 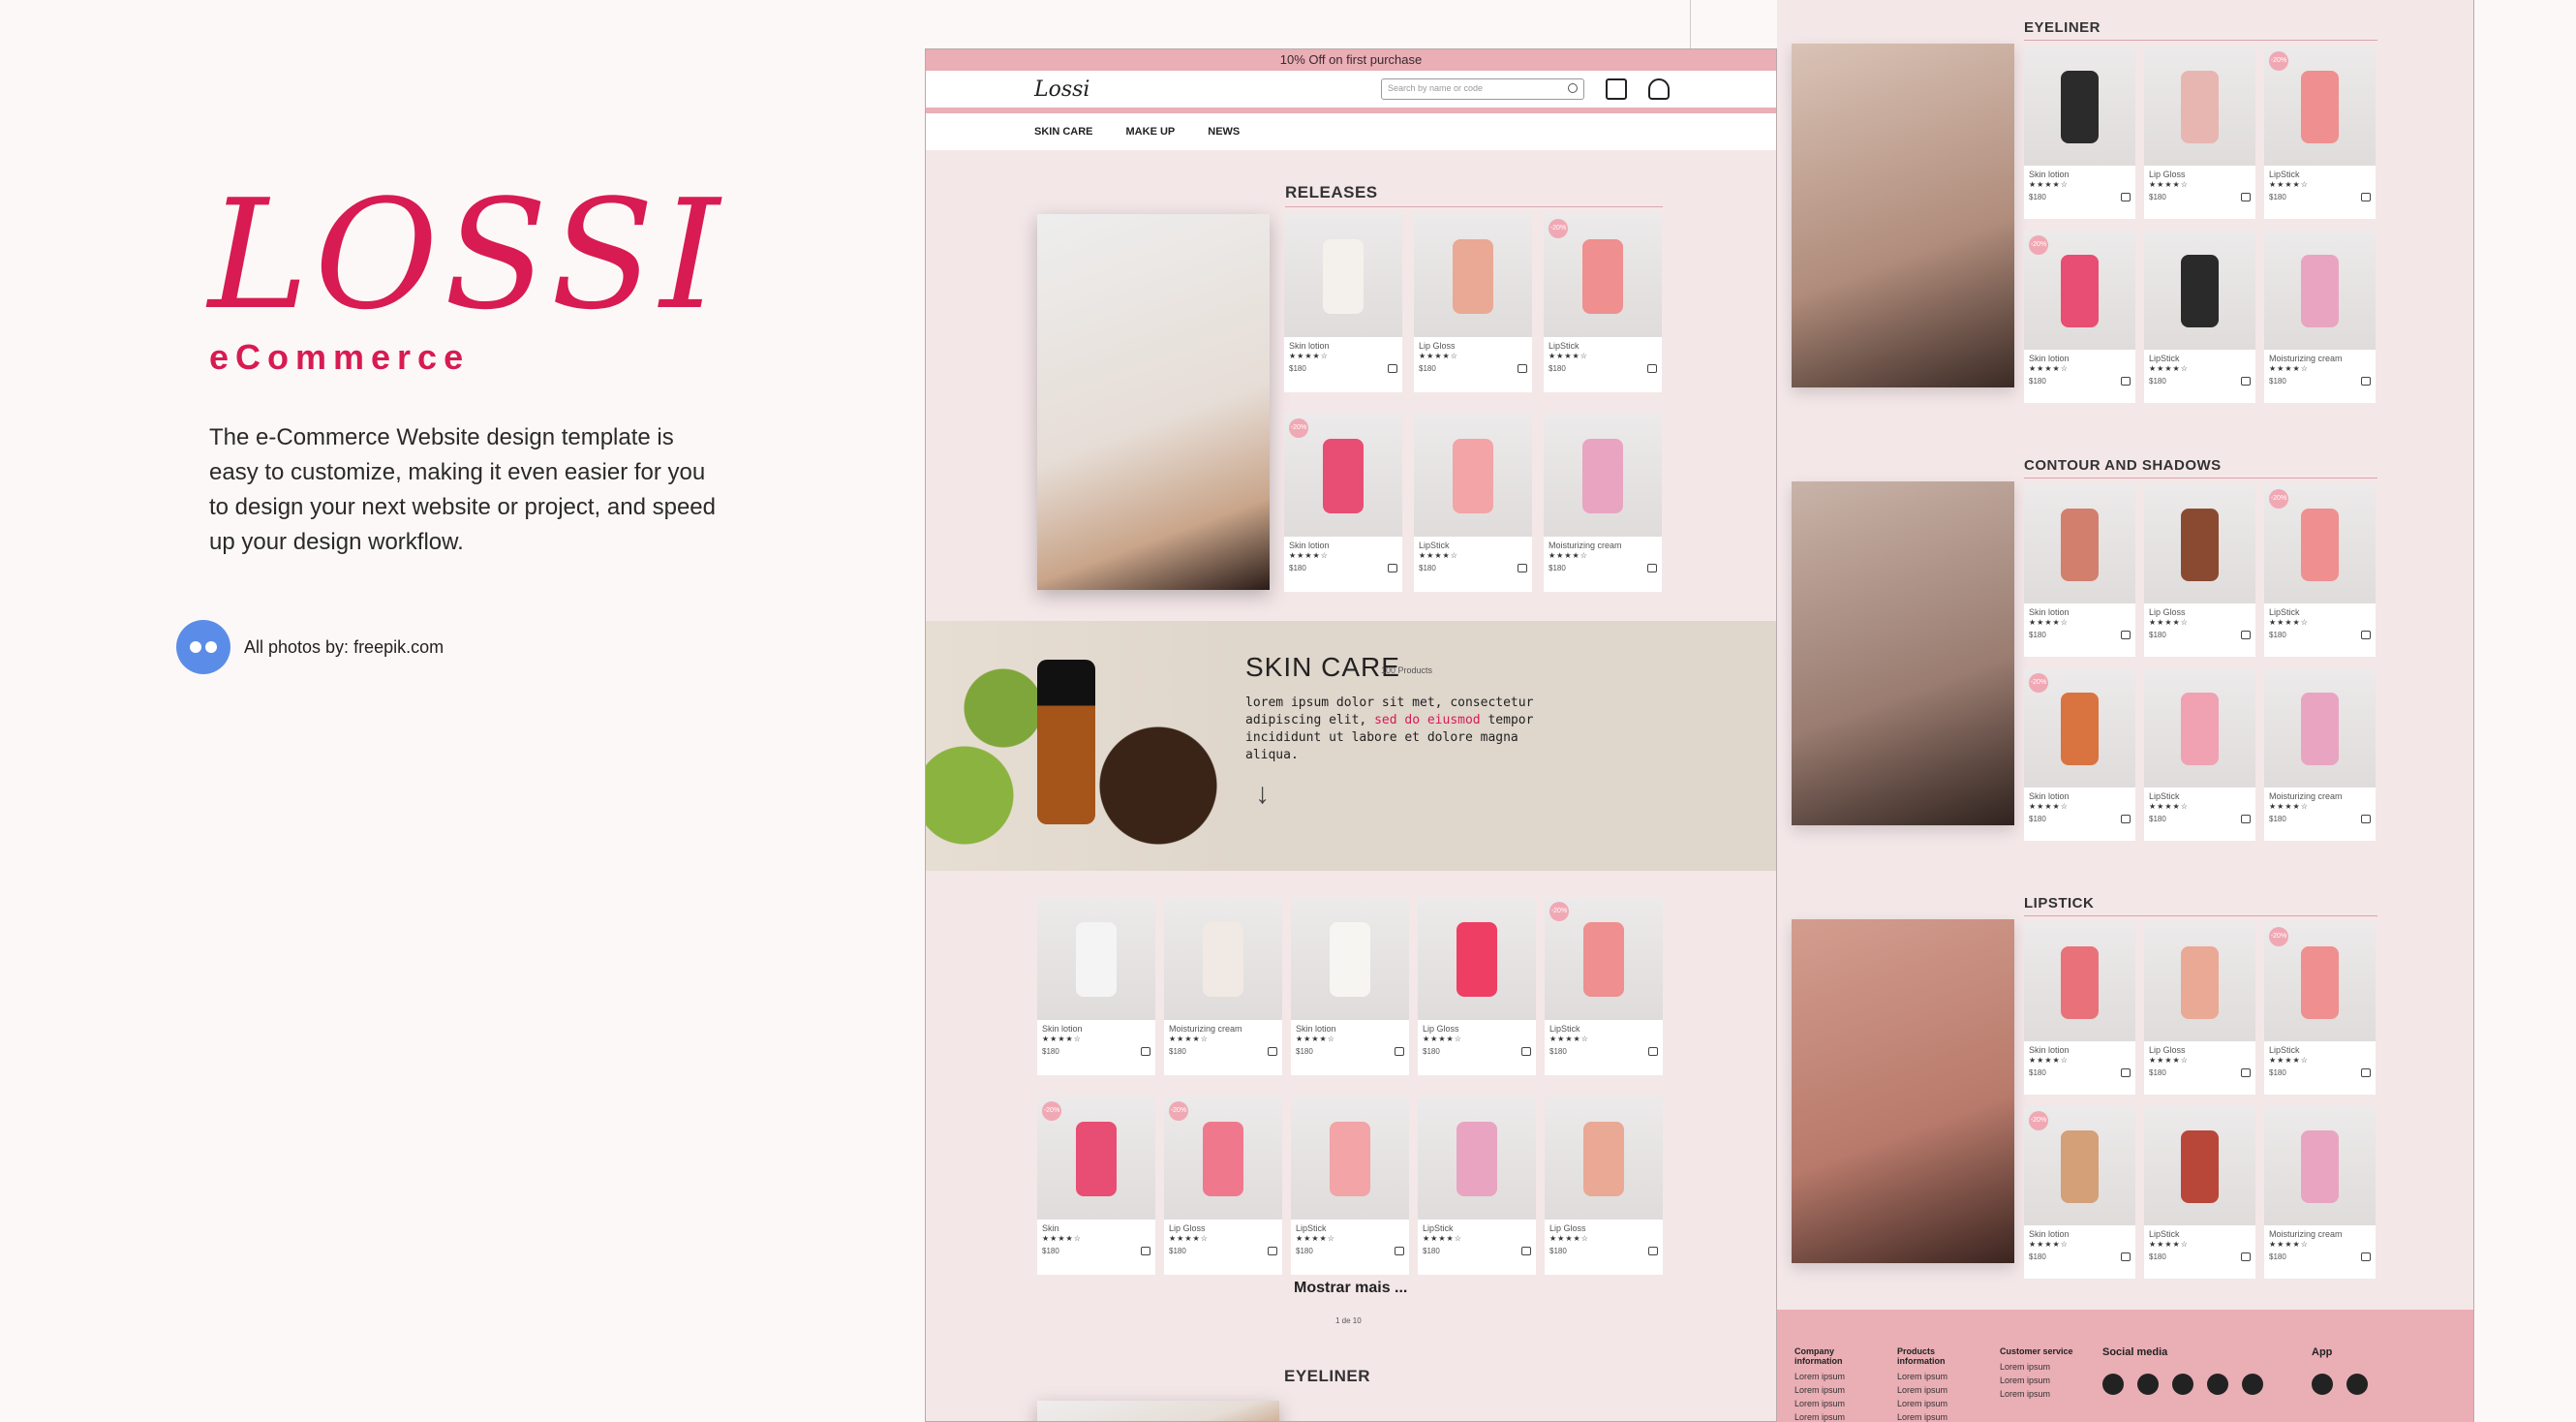 What do you see at coordinates (2113, 1384) in the screenshot?
I see `facebook-icon` at bounding box center [2113, 1384].